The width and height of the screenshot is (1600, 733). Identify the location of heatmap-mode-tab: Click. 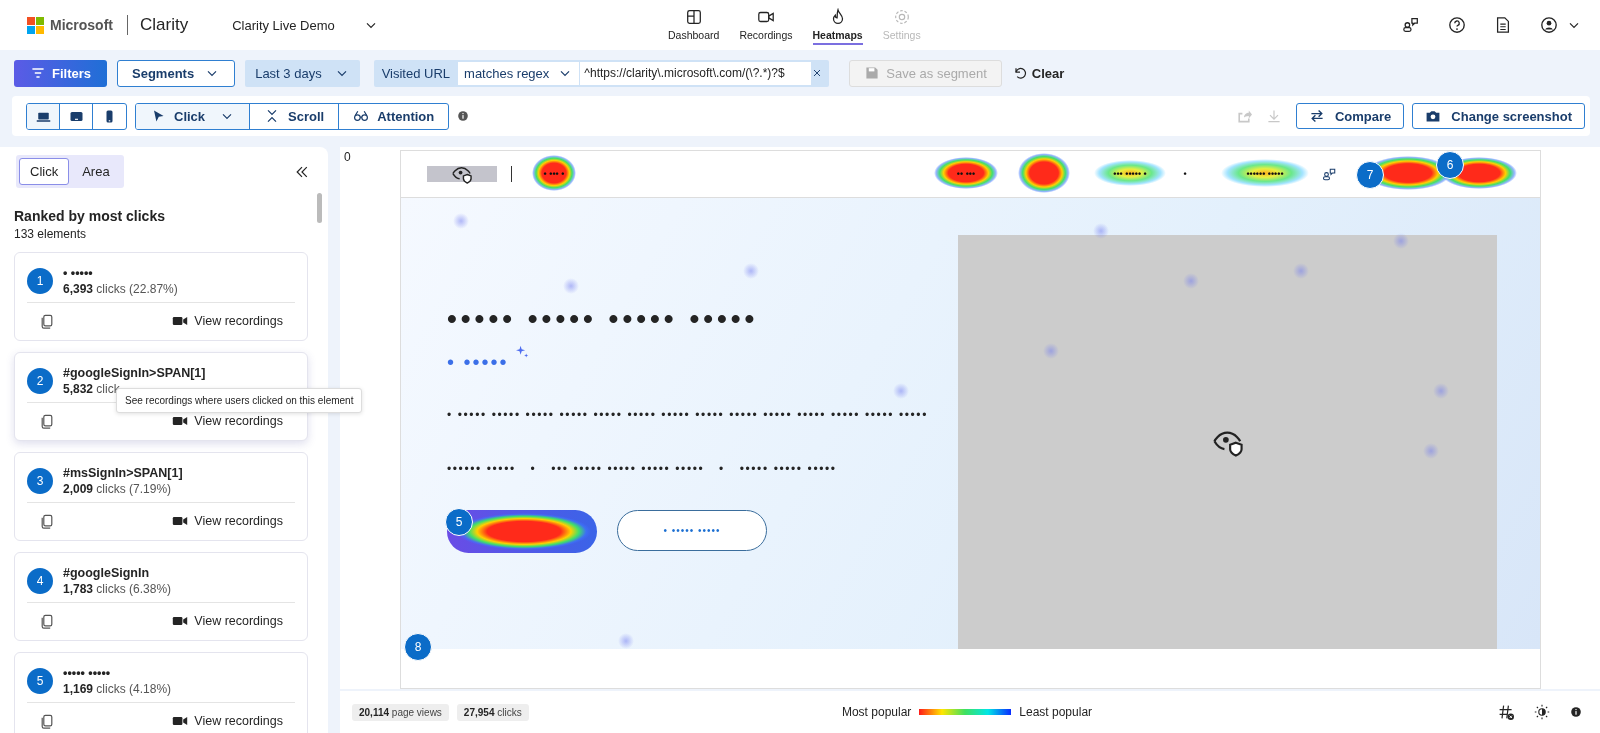
(193, 116).